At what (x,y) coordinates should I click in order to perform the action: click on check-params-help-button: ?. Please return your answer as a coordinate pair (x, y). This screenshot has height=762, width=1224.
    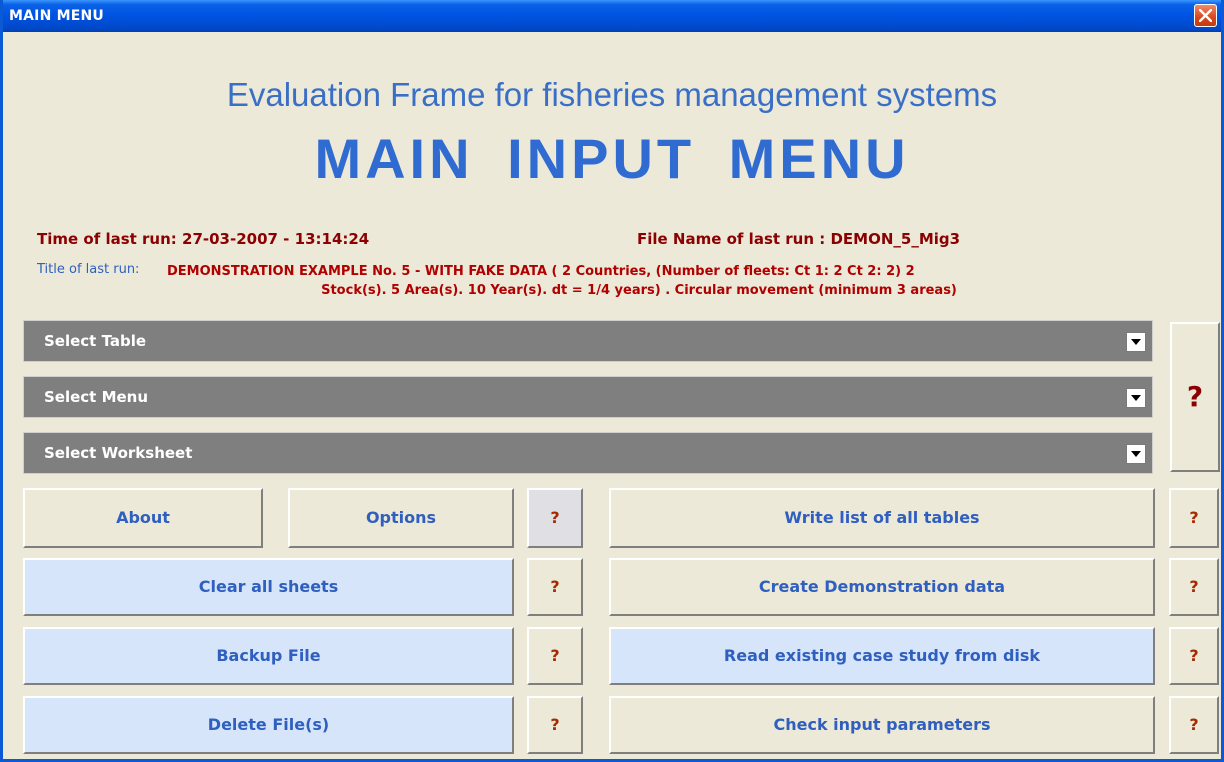
    Looking at the image, I should click on (1194, 725).